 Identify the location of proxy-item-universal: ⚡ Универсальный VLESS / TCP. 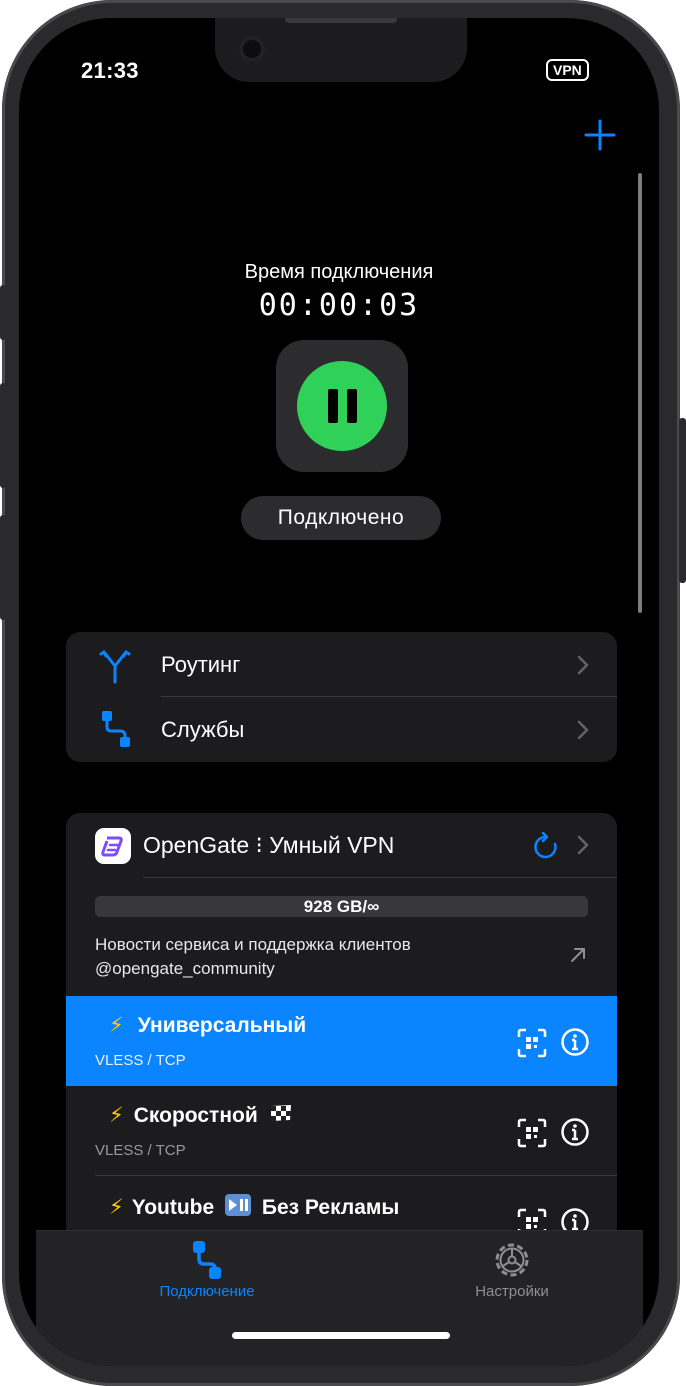
(341, 1041).